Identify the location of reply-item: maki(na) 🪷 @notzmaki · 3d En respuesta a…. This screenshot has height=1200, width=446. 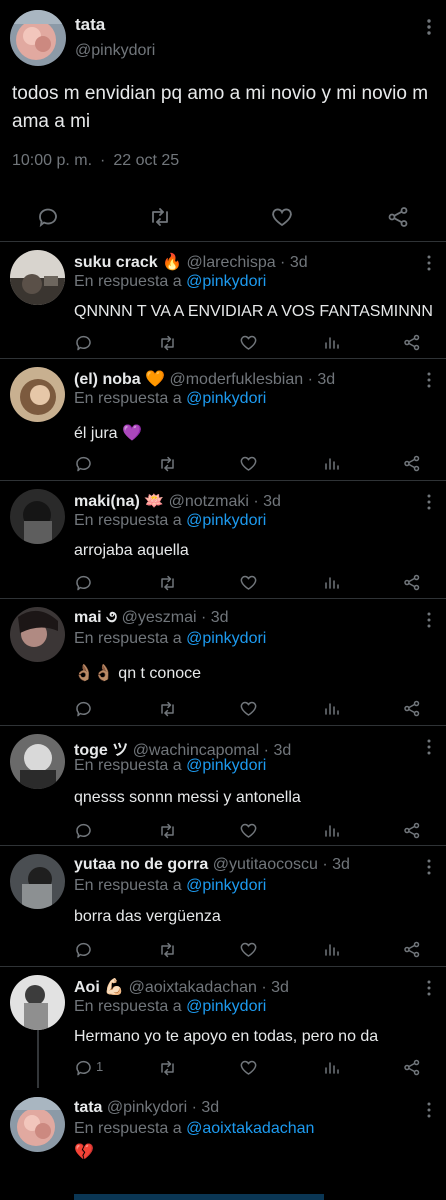
(223, 540).